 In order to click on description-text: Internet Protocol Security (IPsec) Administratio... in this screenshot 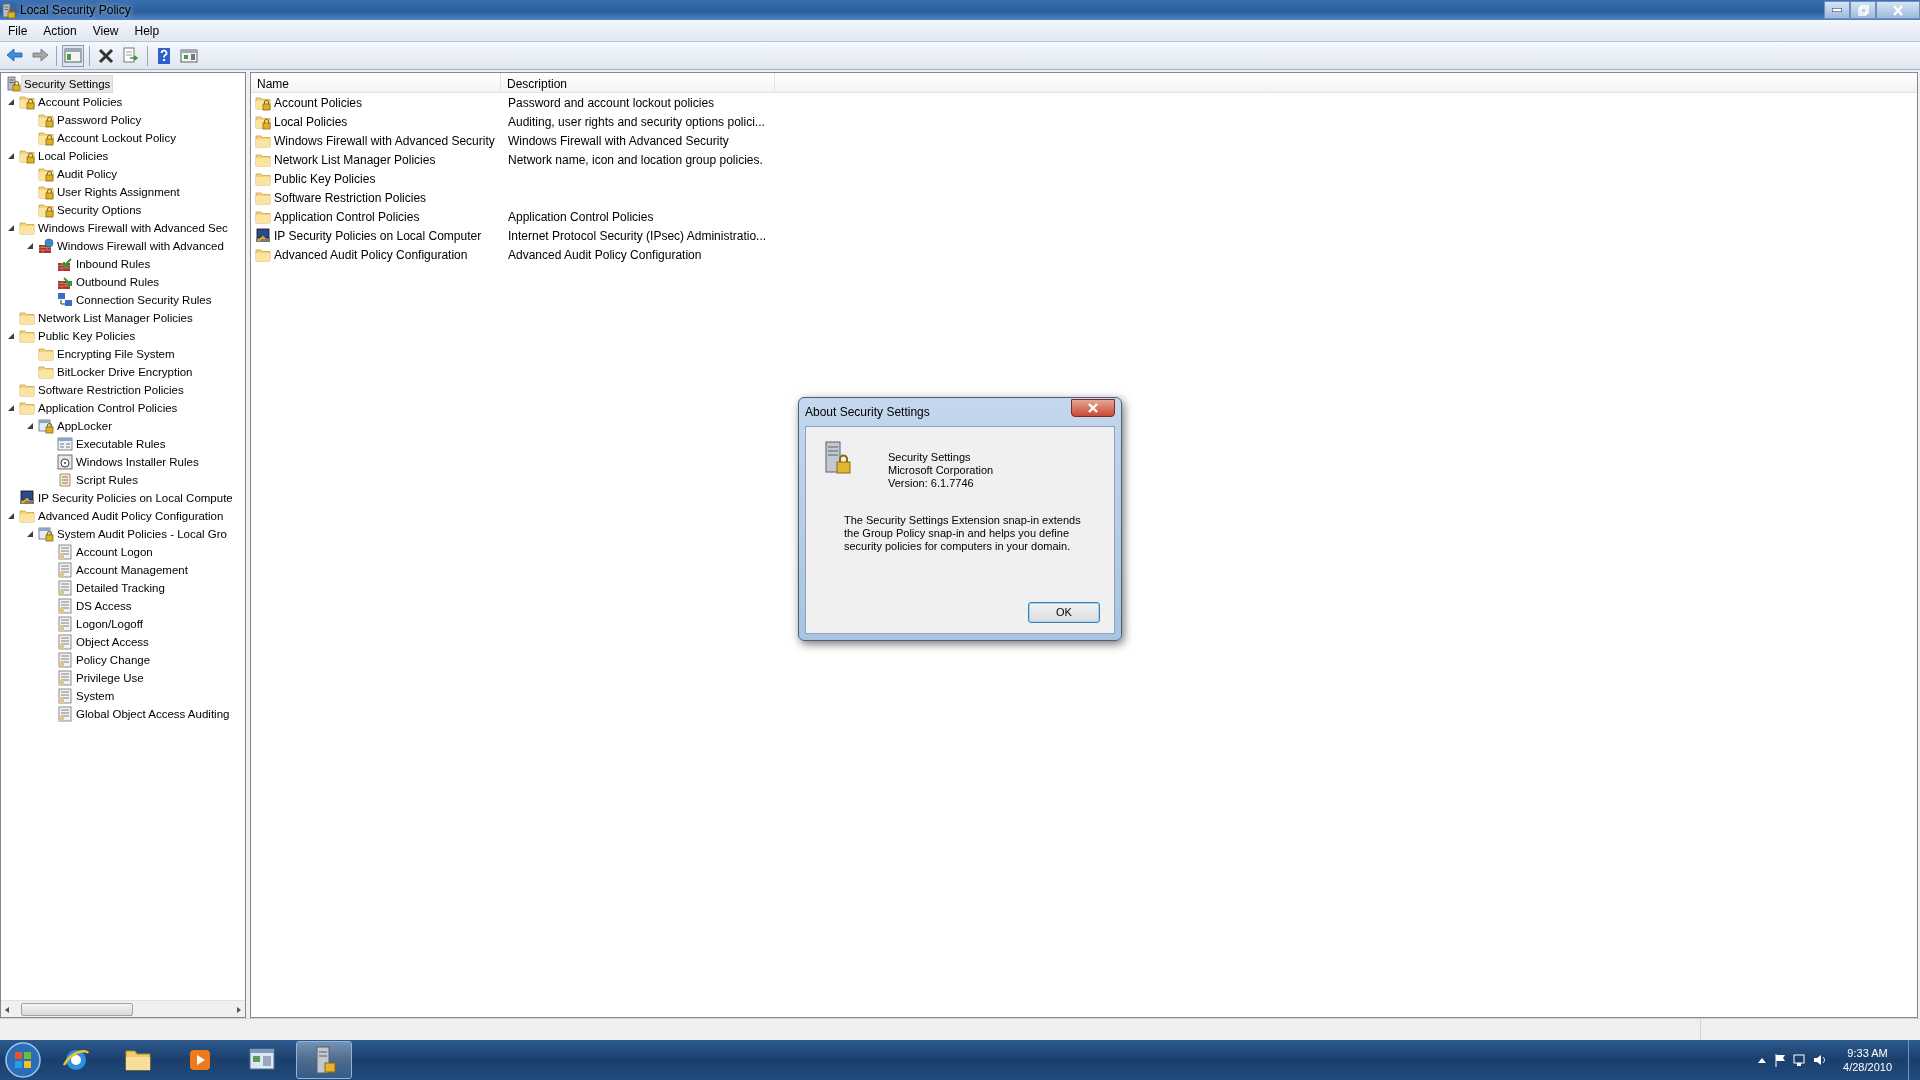, I will do `click(637, 235)`.